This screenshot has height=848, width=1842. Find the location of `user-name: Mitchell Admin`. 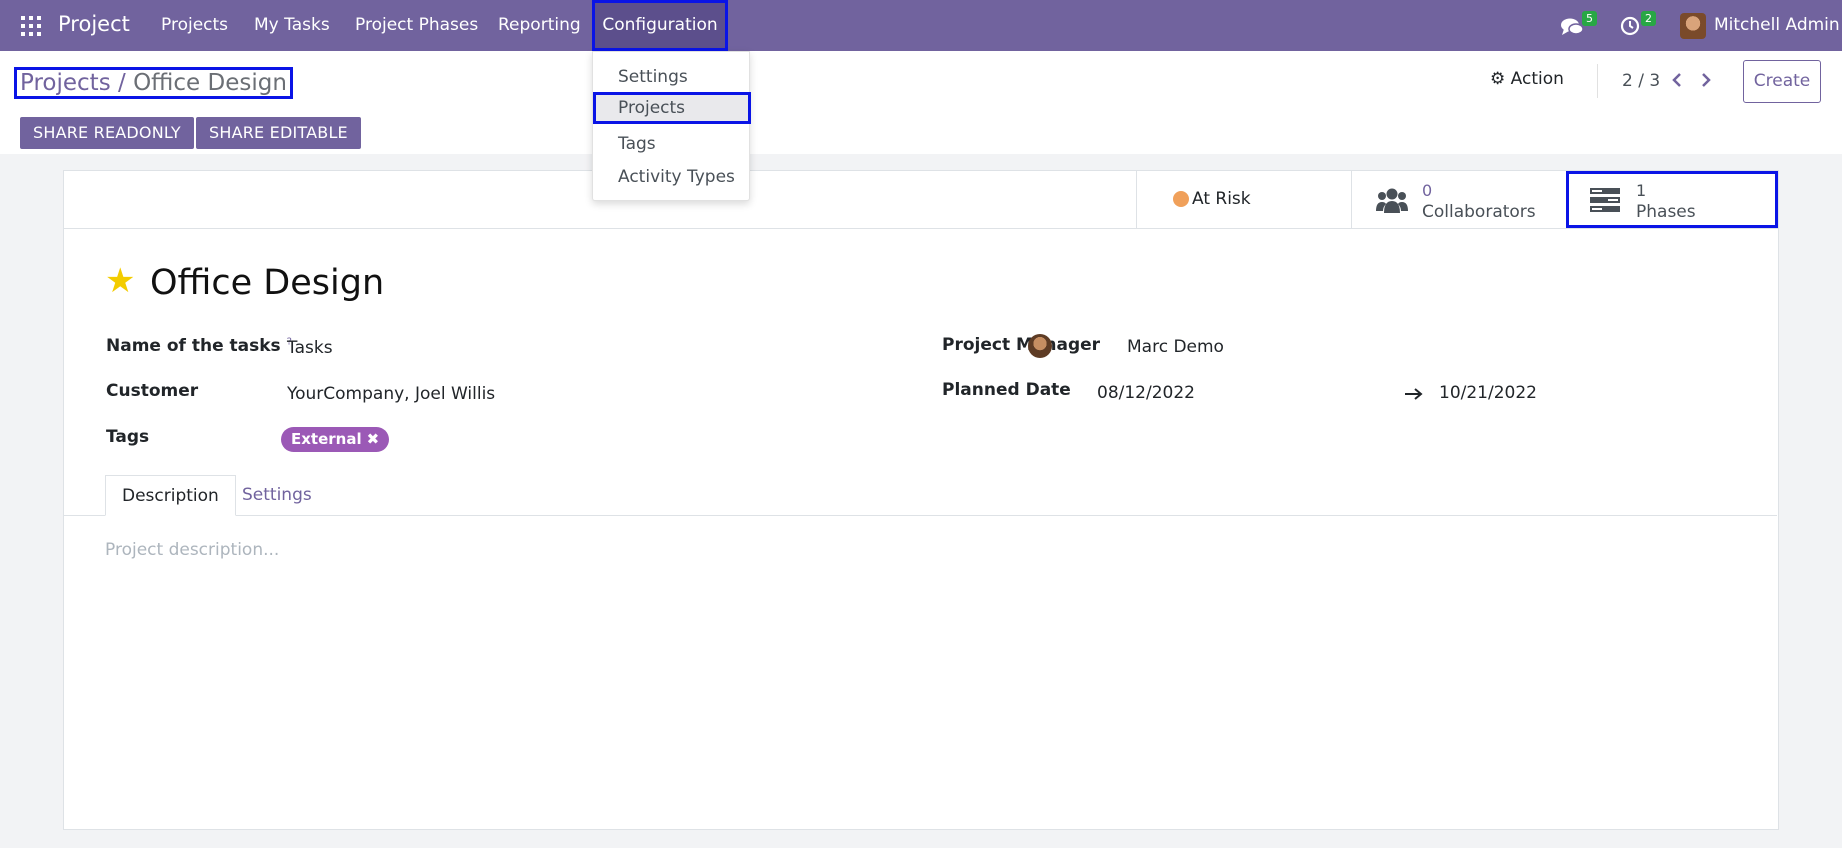

user-name: Mitchell Admin is located at coordinates (1777, 25).